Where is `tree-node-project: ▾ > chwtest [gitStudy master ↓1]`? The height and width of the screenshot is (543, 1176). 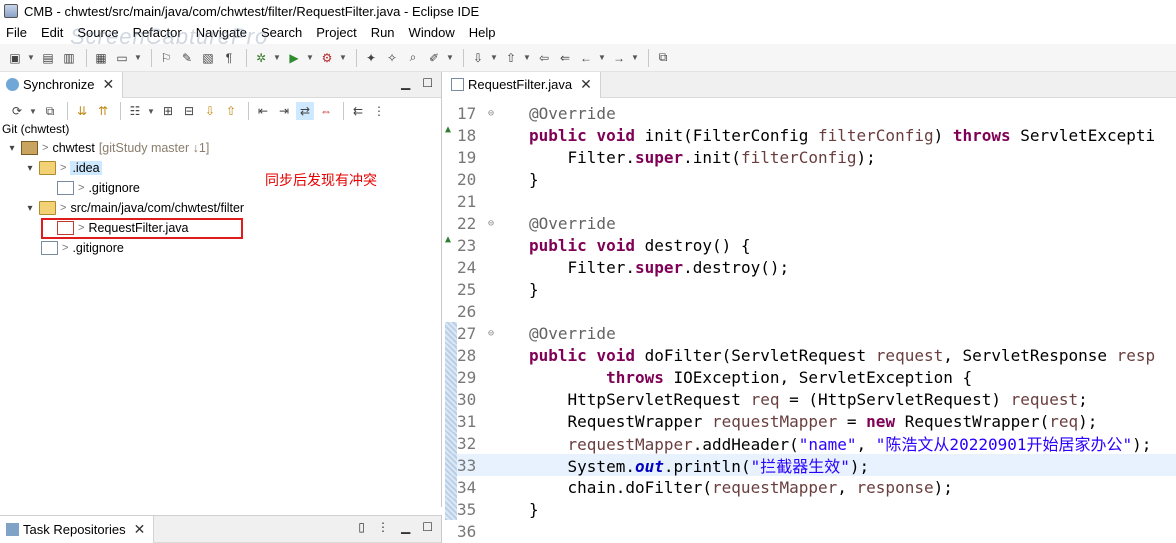 tree-node-project: ▾ > chwtest [gitStudy master ↓1] is located at coordinates (220, 148).